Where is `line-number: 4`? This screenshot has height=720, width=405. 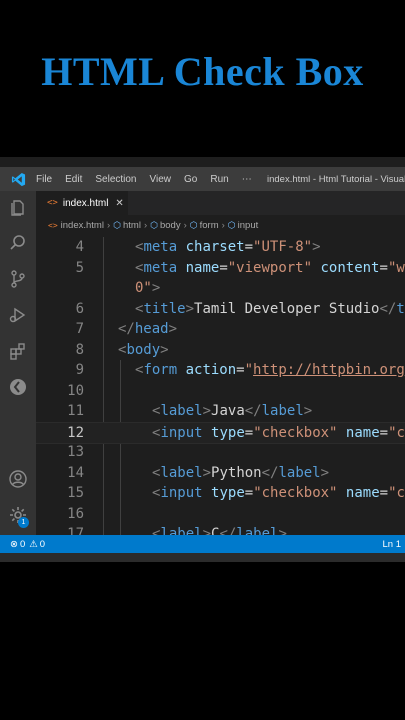
line-number: 4 is located at coordinates (79, 247).